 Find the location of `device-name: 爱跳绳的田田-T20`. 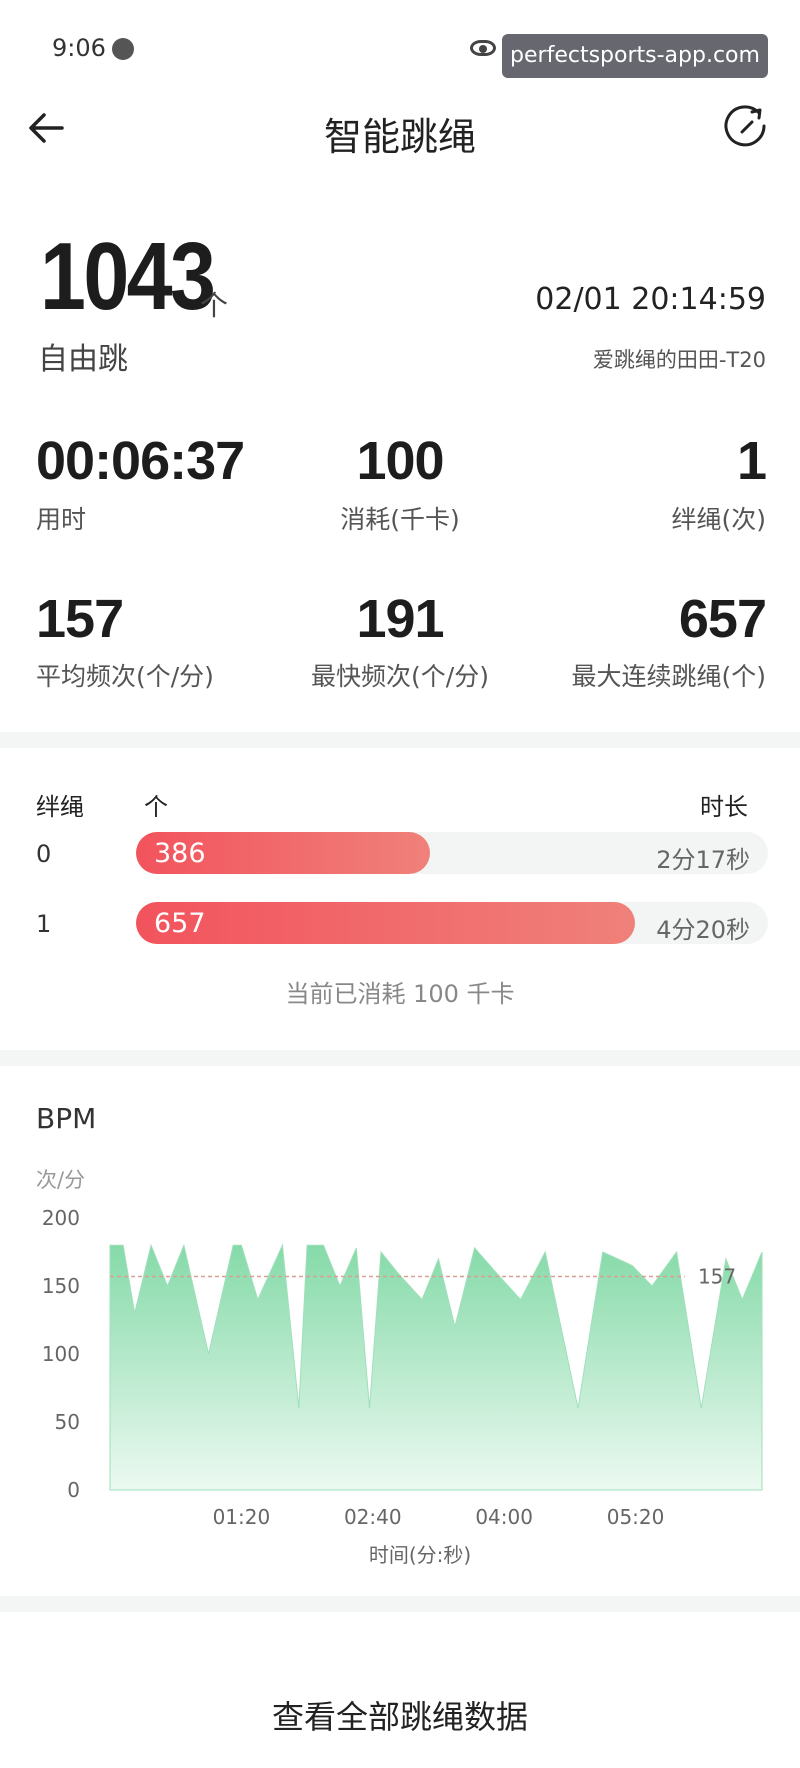

device-name: 爱跳绳的田田-T20 is located at coordinates (679, 360).